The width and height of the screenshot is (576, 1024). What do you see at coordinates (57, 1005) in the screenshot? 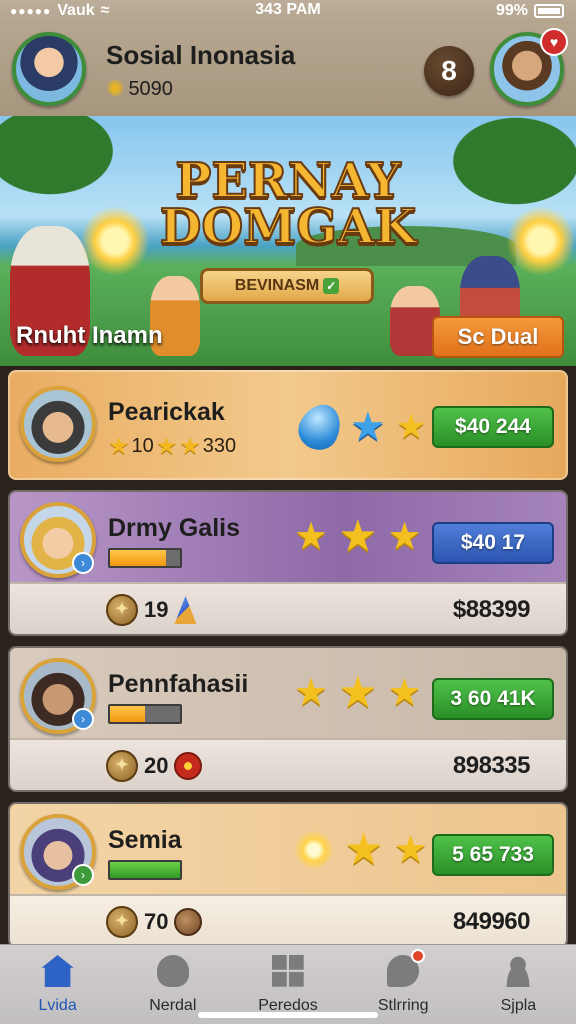
I see `tab-label: Lvida` at bounding box center [57, 1005].